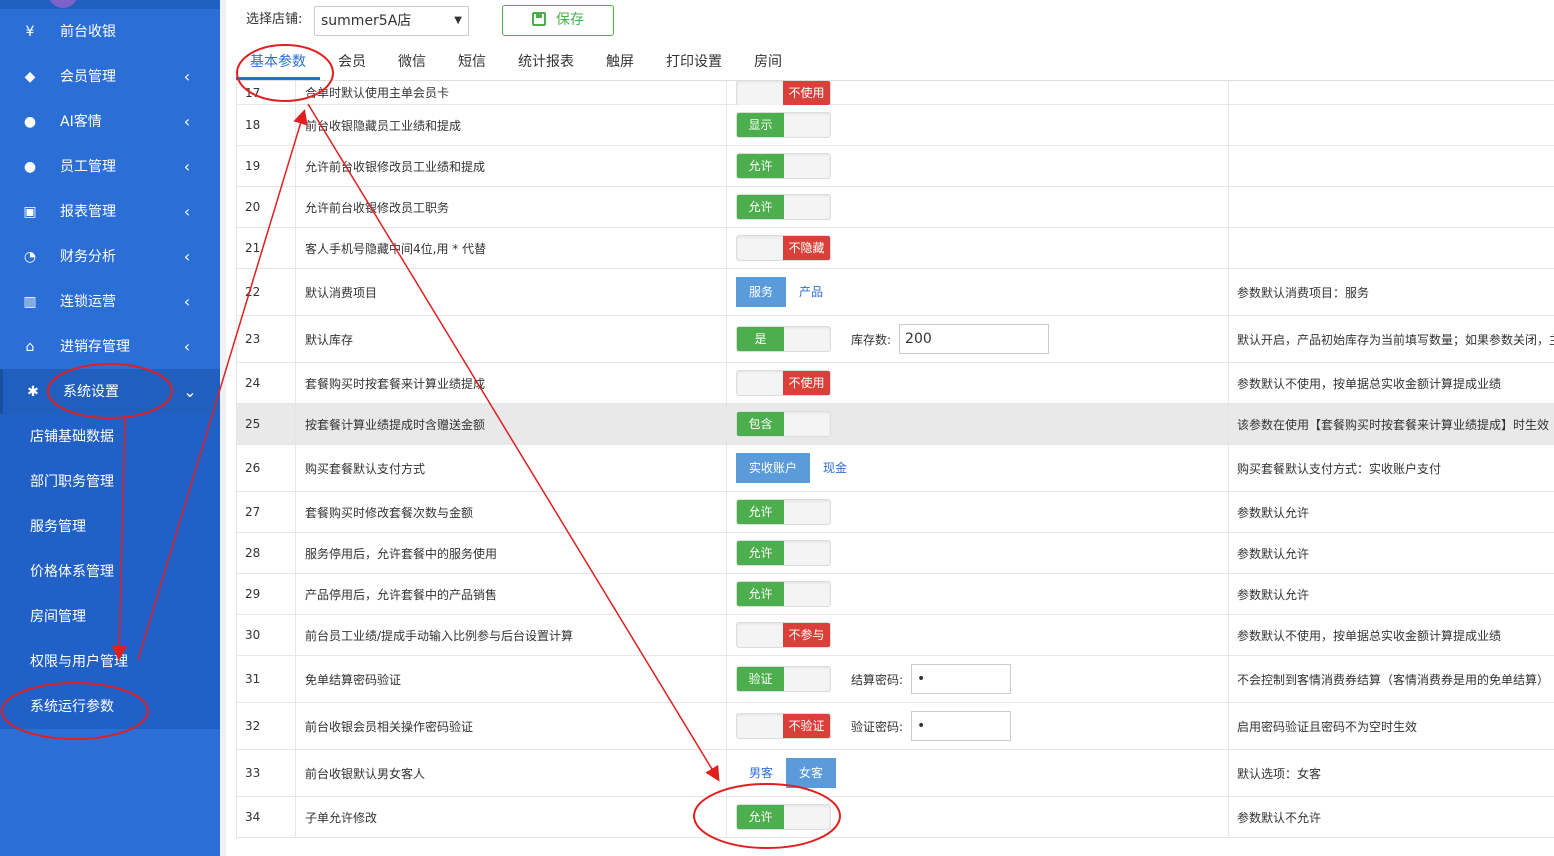  Describe the element at coordinates (110, 436) in the screenshot. I see `sidebar-subitem-0: 店铺基础数据` at that location.